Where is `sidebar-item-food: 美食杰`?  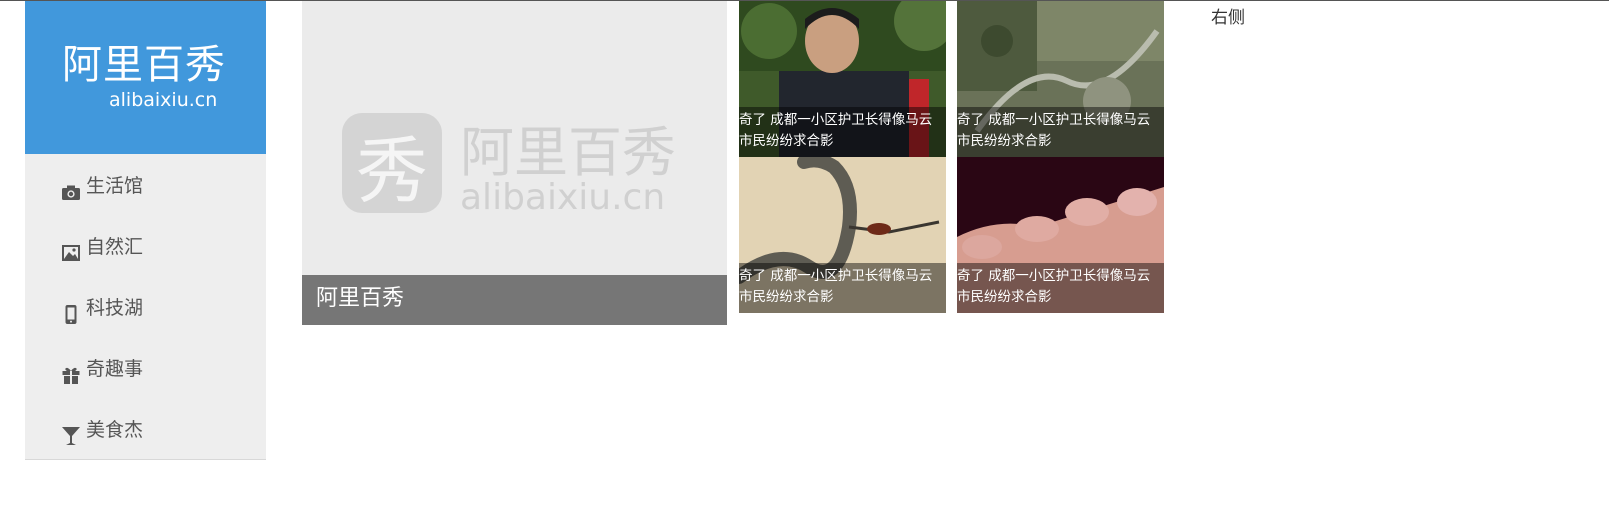
sidebar-item-food: 美食杰 is located at coordinates (145, 428).